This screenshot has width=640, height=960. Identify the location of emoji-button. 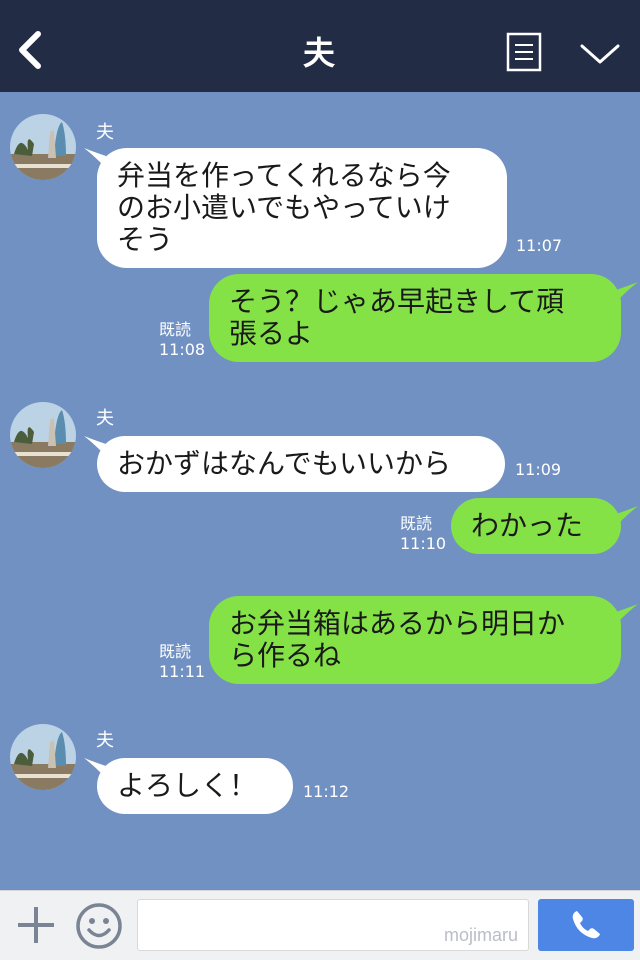
(99, 926).